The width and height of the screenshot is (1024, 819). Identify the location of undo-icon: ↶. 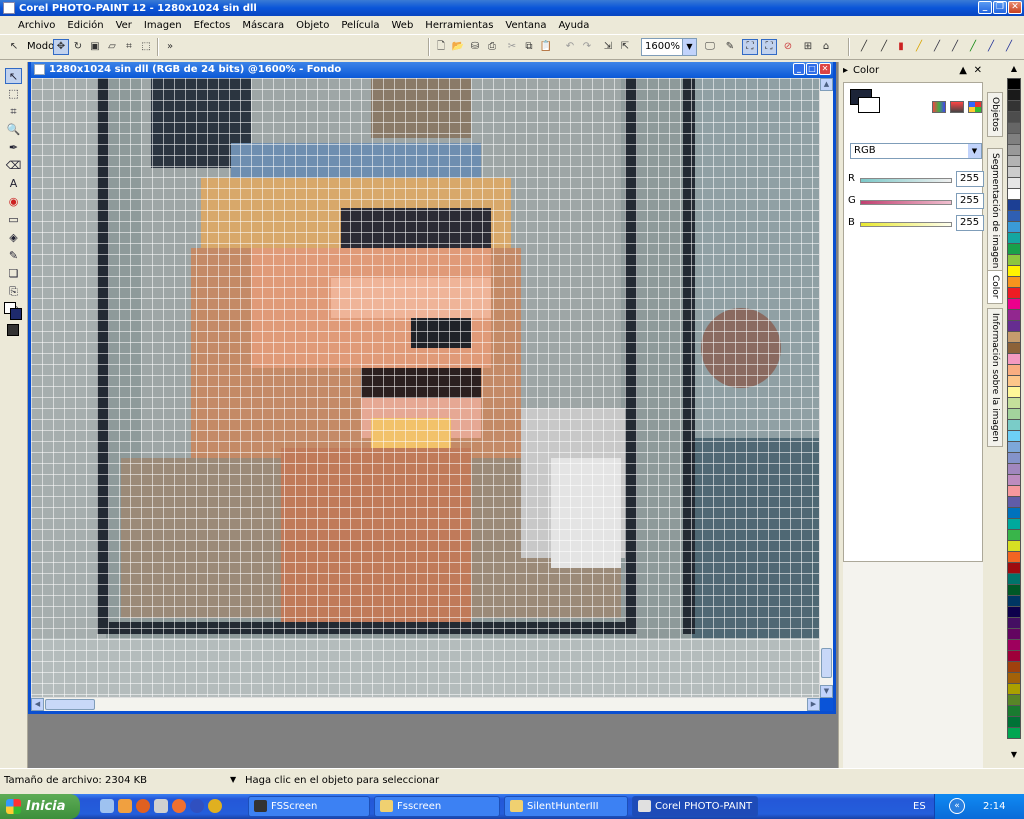
(570, 47).